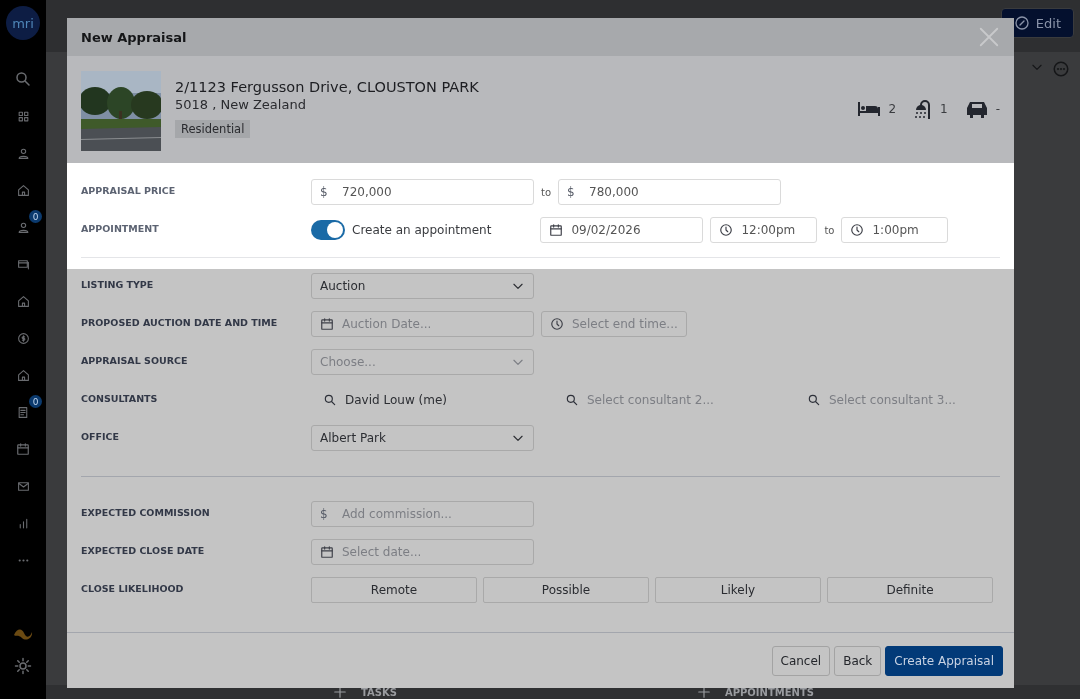 The height and width of the screenshot is (699, 1080). I want to click on toggle-label: Create an appointment, so click(422, 230).